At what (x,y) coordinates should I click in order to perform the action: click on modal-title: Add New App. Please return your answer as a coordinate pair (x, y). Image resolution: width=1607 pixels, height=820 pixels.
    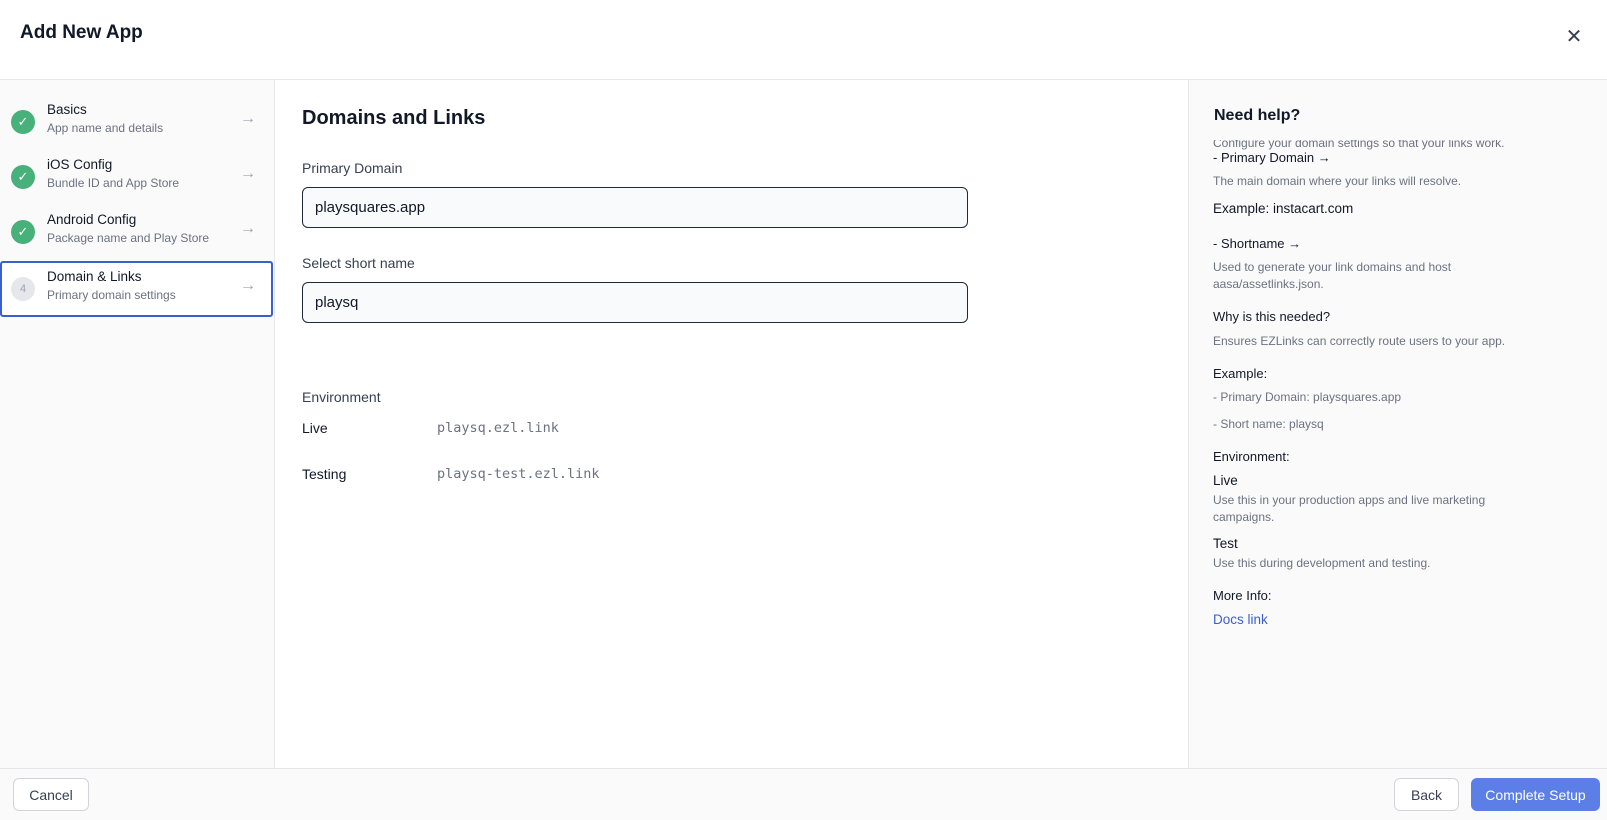
    Looking at the image, I should click on (81, 32).